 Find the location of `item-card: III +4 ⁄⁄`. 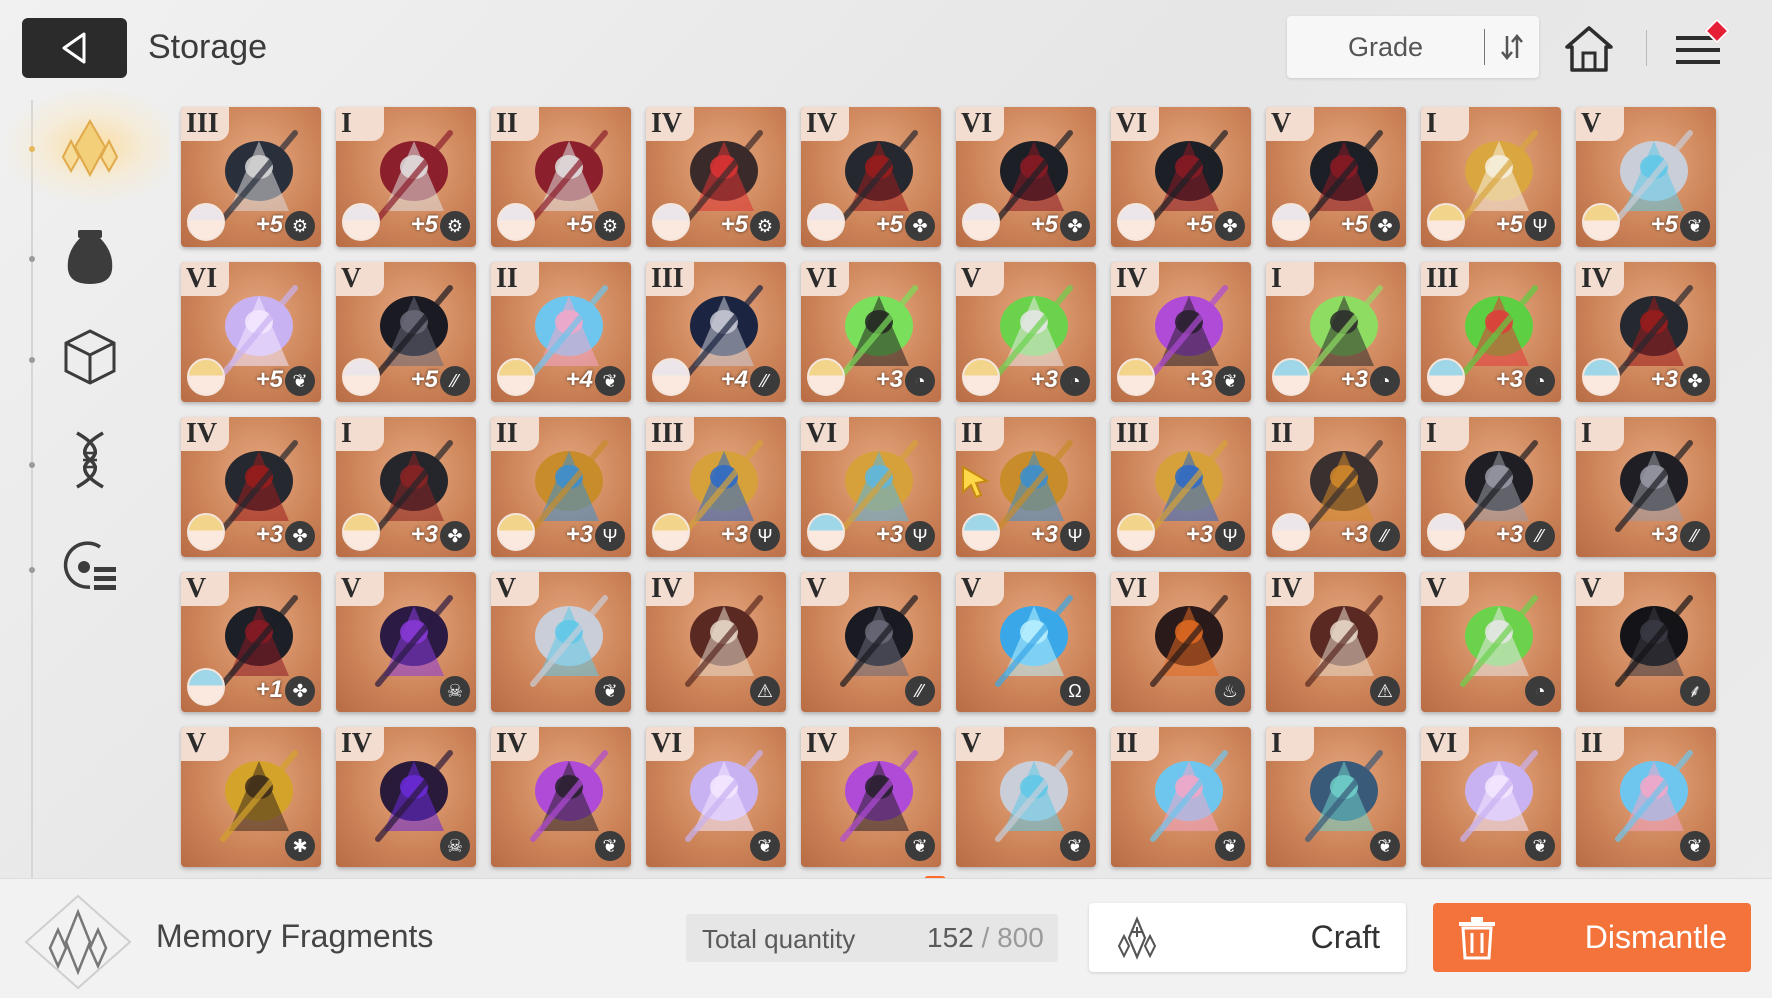

item-card: III +4 ⁄⁄ is located at coordinates (716, 332).